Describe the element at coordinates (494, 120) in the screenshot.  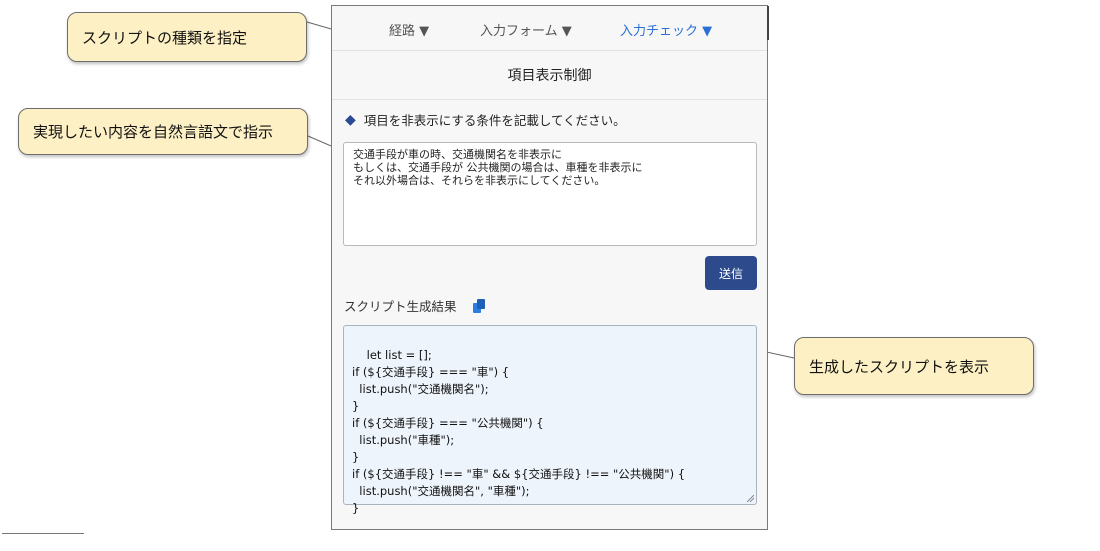
I see `condition-label-text: 項目を非表示にする条件を記載してください。` at that location.